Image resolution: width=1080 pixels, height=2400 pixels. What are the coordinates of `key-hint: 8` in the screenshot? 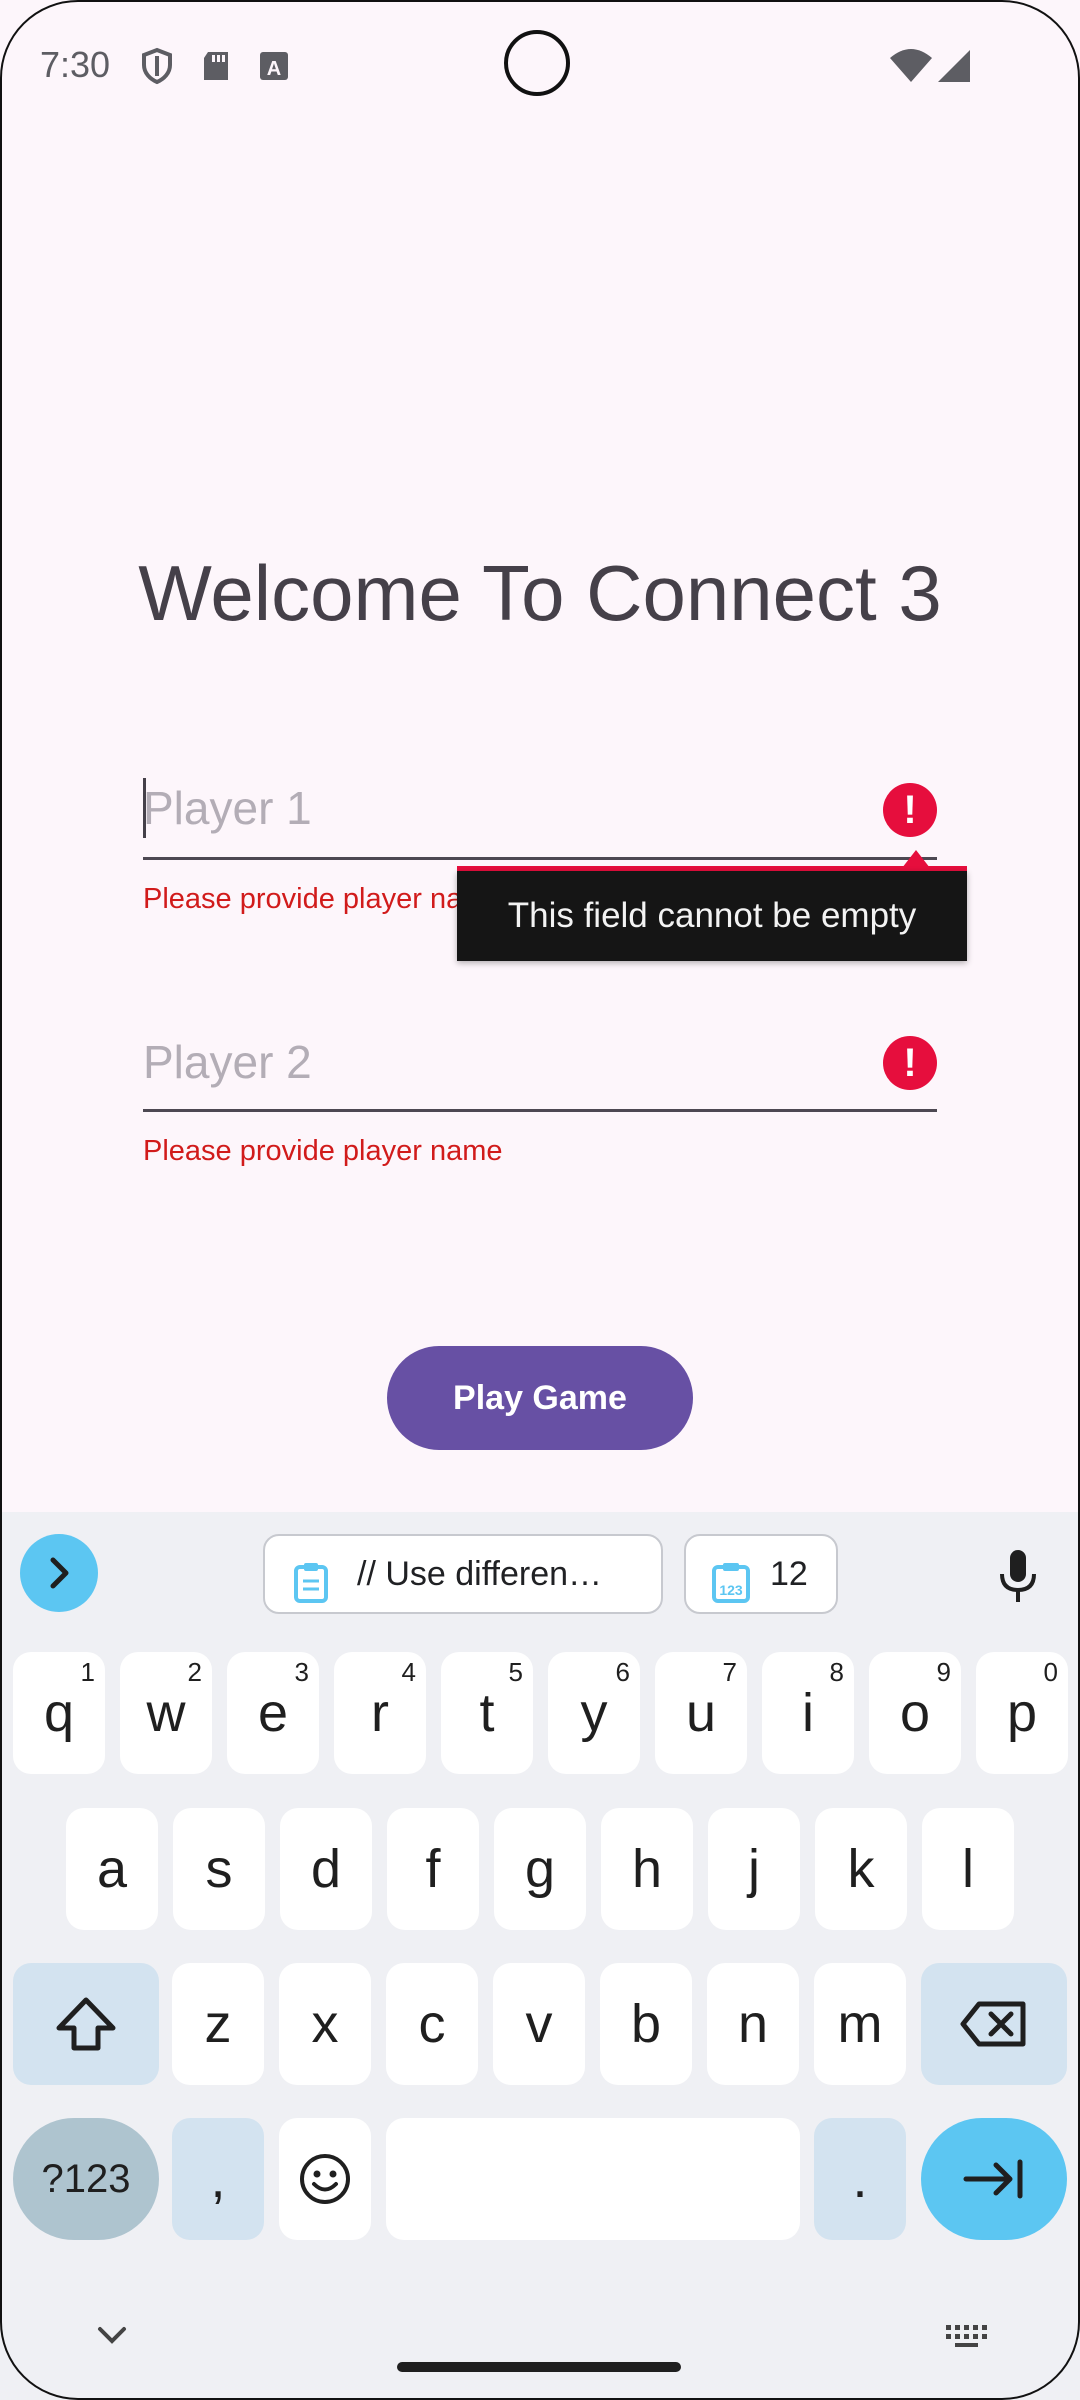 It's located at (836, 1672).